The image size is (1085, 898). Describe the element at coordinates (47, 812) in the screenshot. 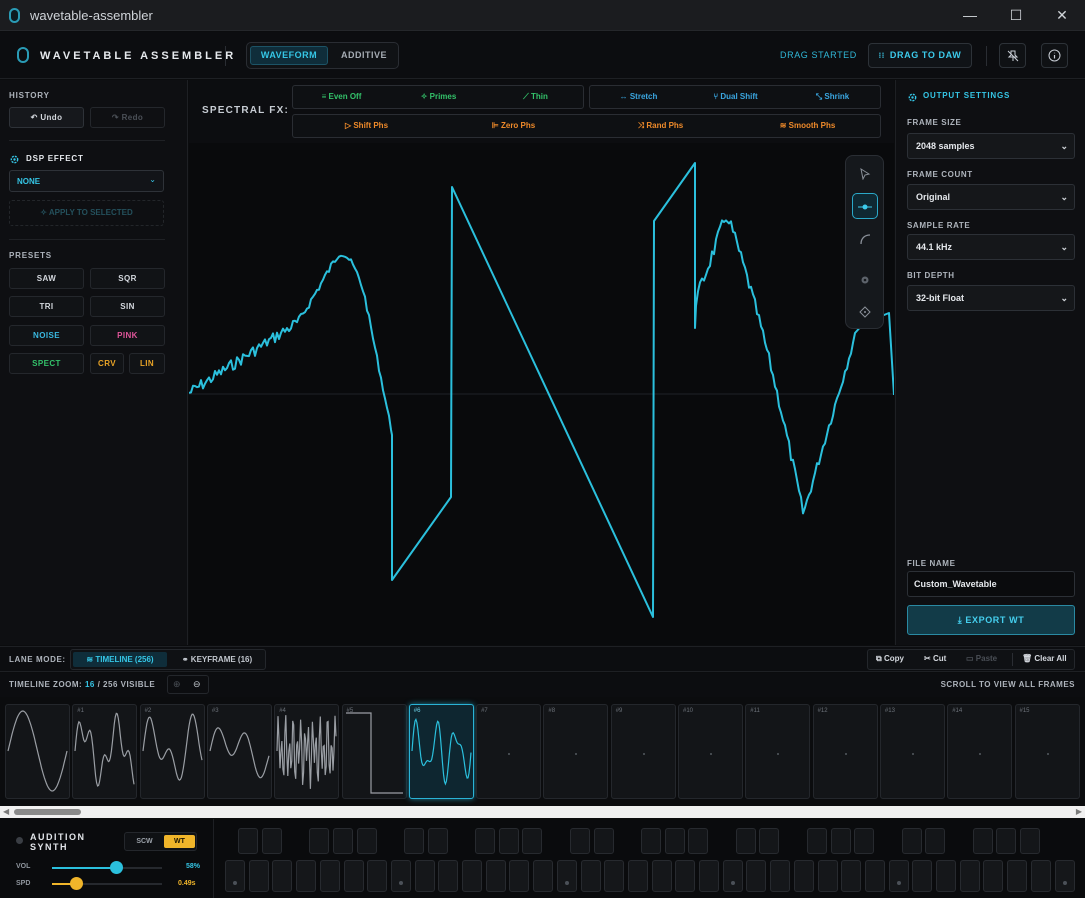

I see `scrollbar-thumb` at that location.